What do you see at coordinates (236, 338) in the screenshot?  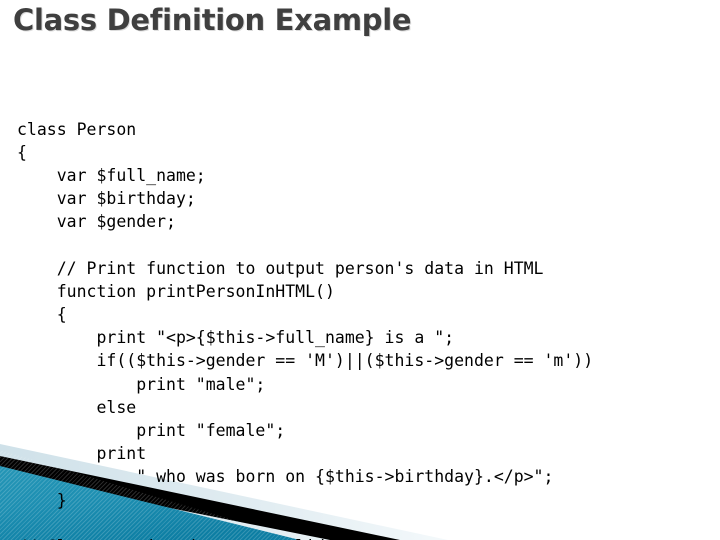 I see `code-line: print "<p>{$this->full_name} is a ";` at bounding box center [236, 338].